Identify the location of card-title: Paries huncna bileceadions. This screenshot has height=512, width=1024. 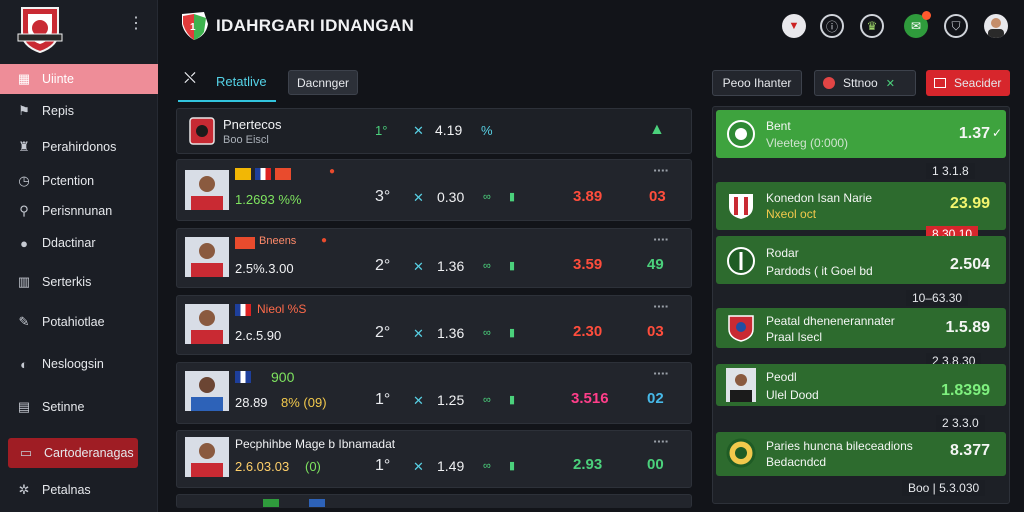
(839, 446).